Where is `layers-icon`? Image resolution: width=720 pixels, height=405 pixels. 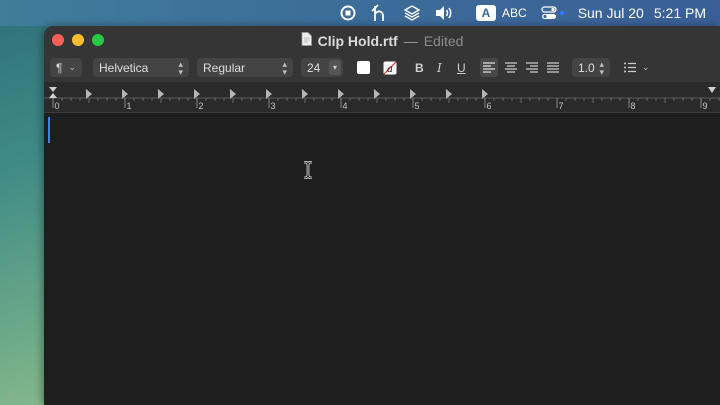
layers-icon is located at coordinates (412, 13).